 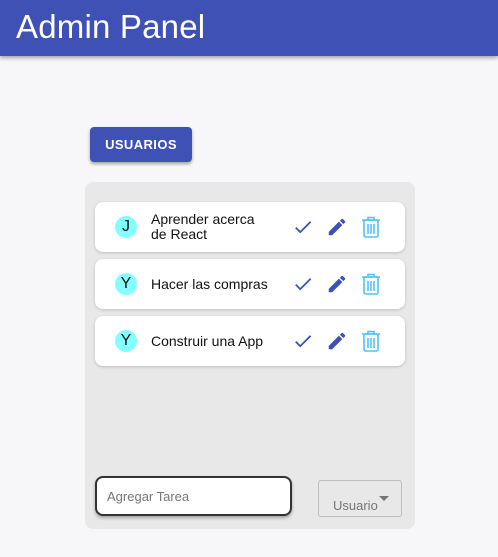 I want to click on task-text: Hacer las compras, so click(x=211, y=284).